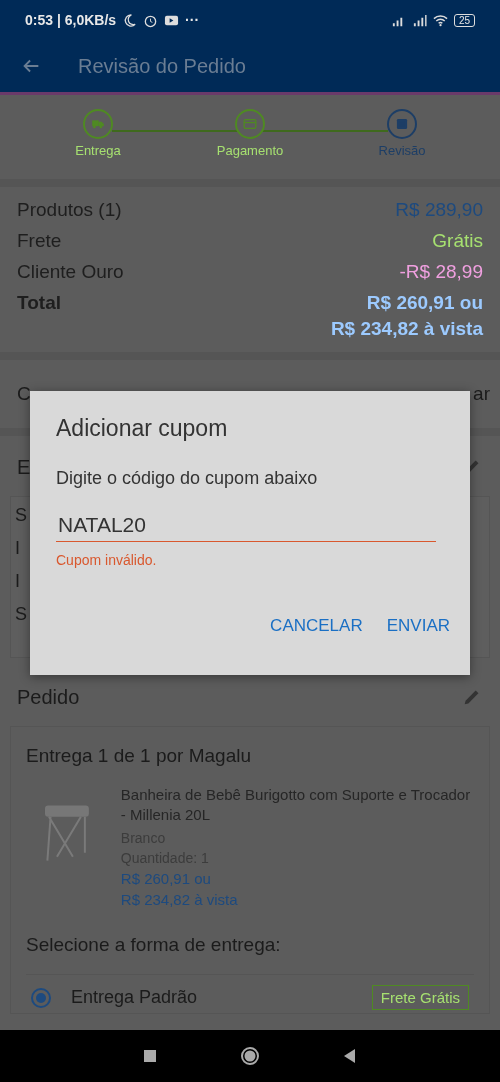 The image size is (500, 1082). What do you see at coordinates (439, 210) in the screenshot?
I see `summary-value: R$ 289,90` at bounding box center [439, 210].